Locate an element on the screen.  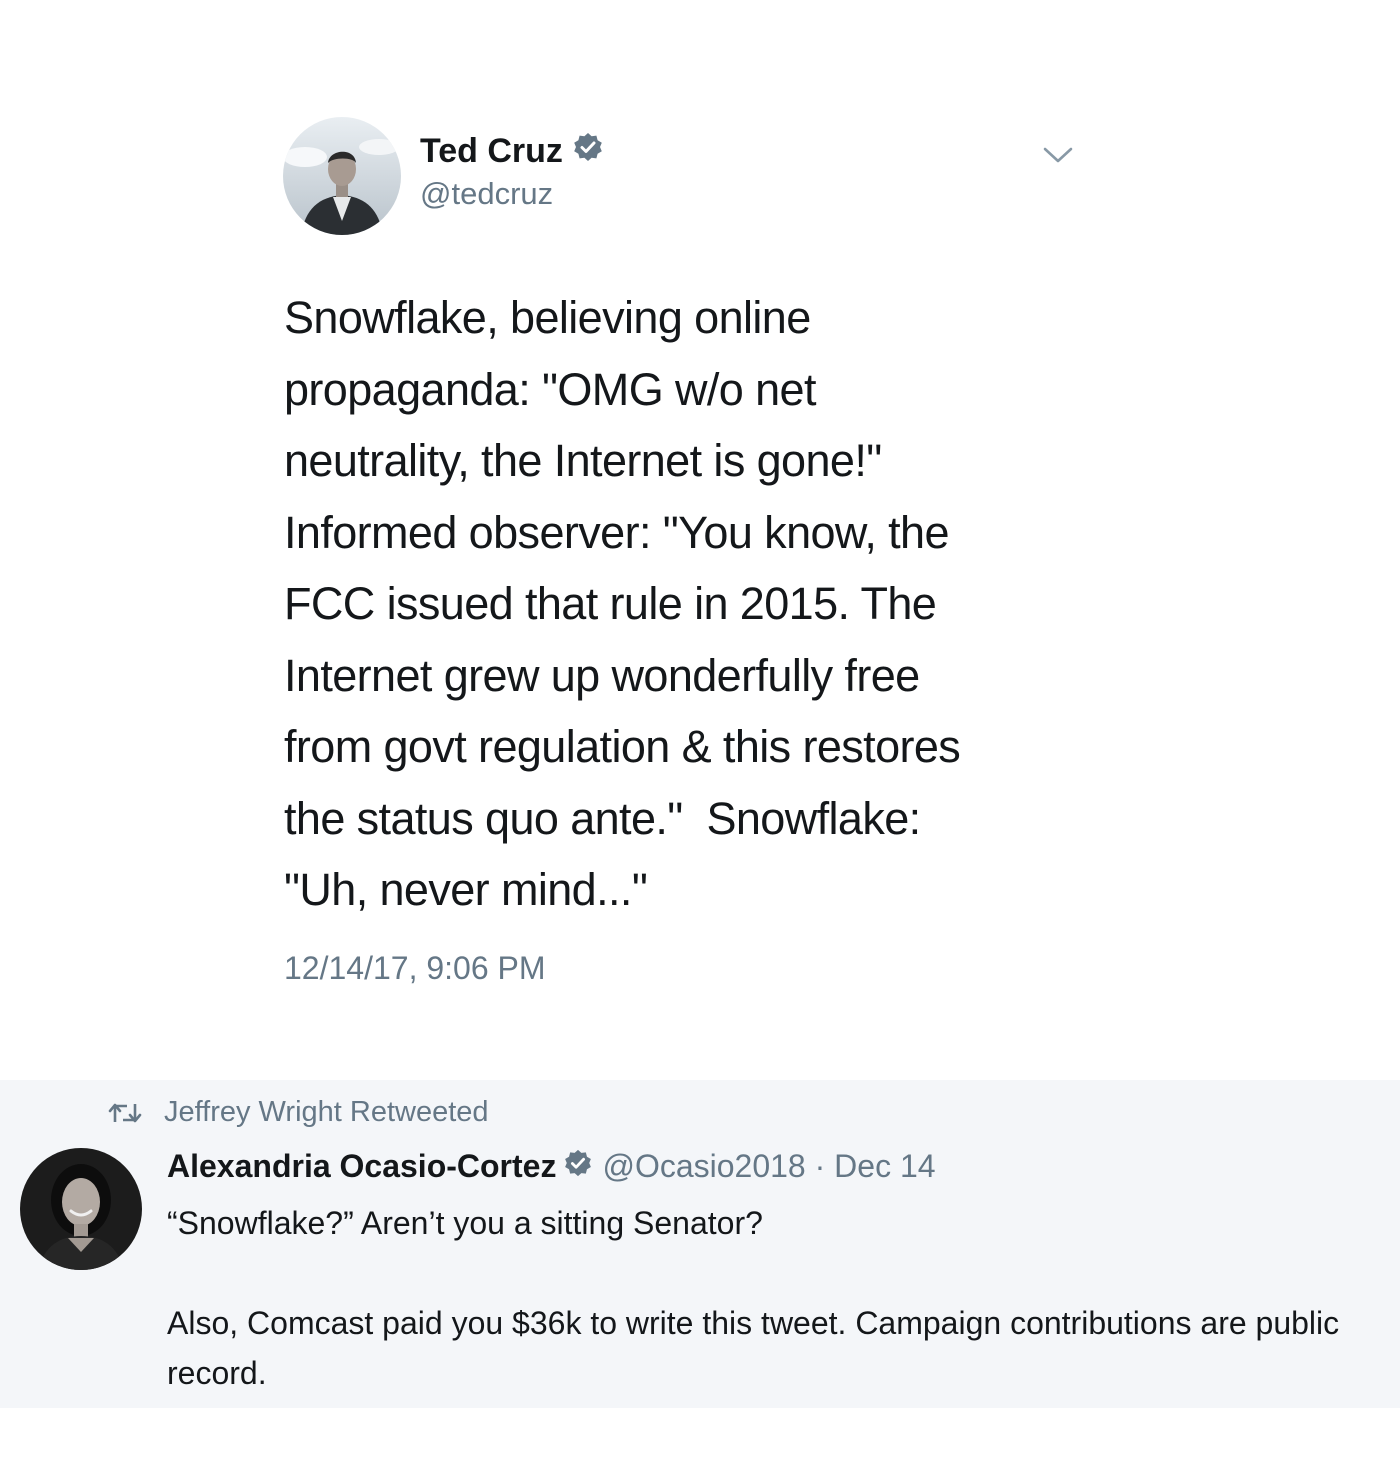
author-handle: @tedcruz is located at coordinates (486, 194).